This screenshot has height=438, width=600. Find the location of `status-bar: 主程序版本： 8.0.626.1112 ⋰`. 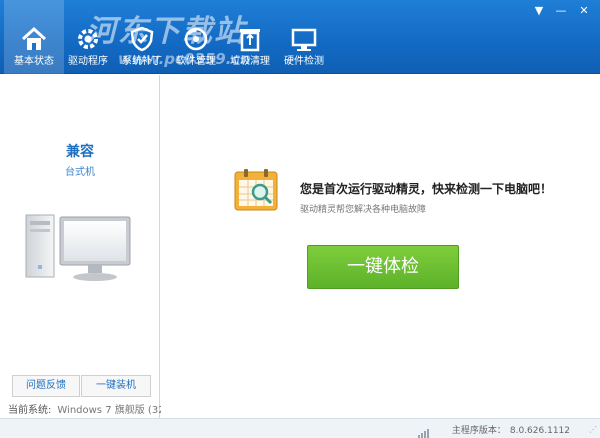

status-bar: 主程序版本： 8.0.626.1112 ⋰ is located at coordinates (300, 428).